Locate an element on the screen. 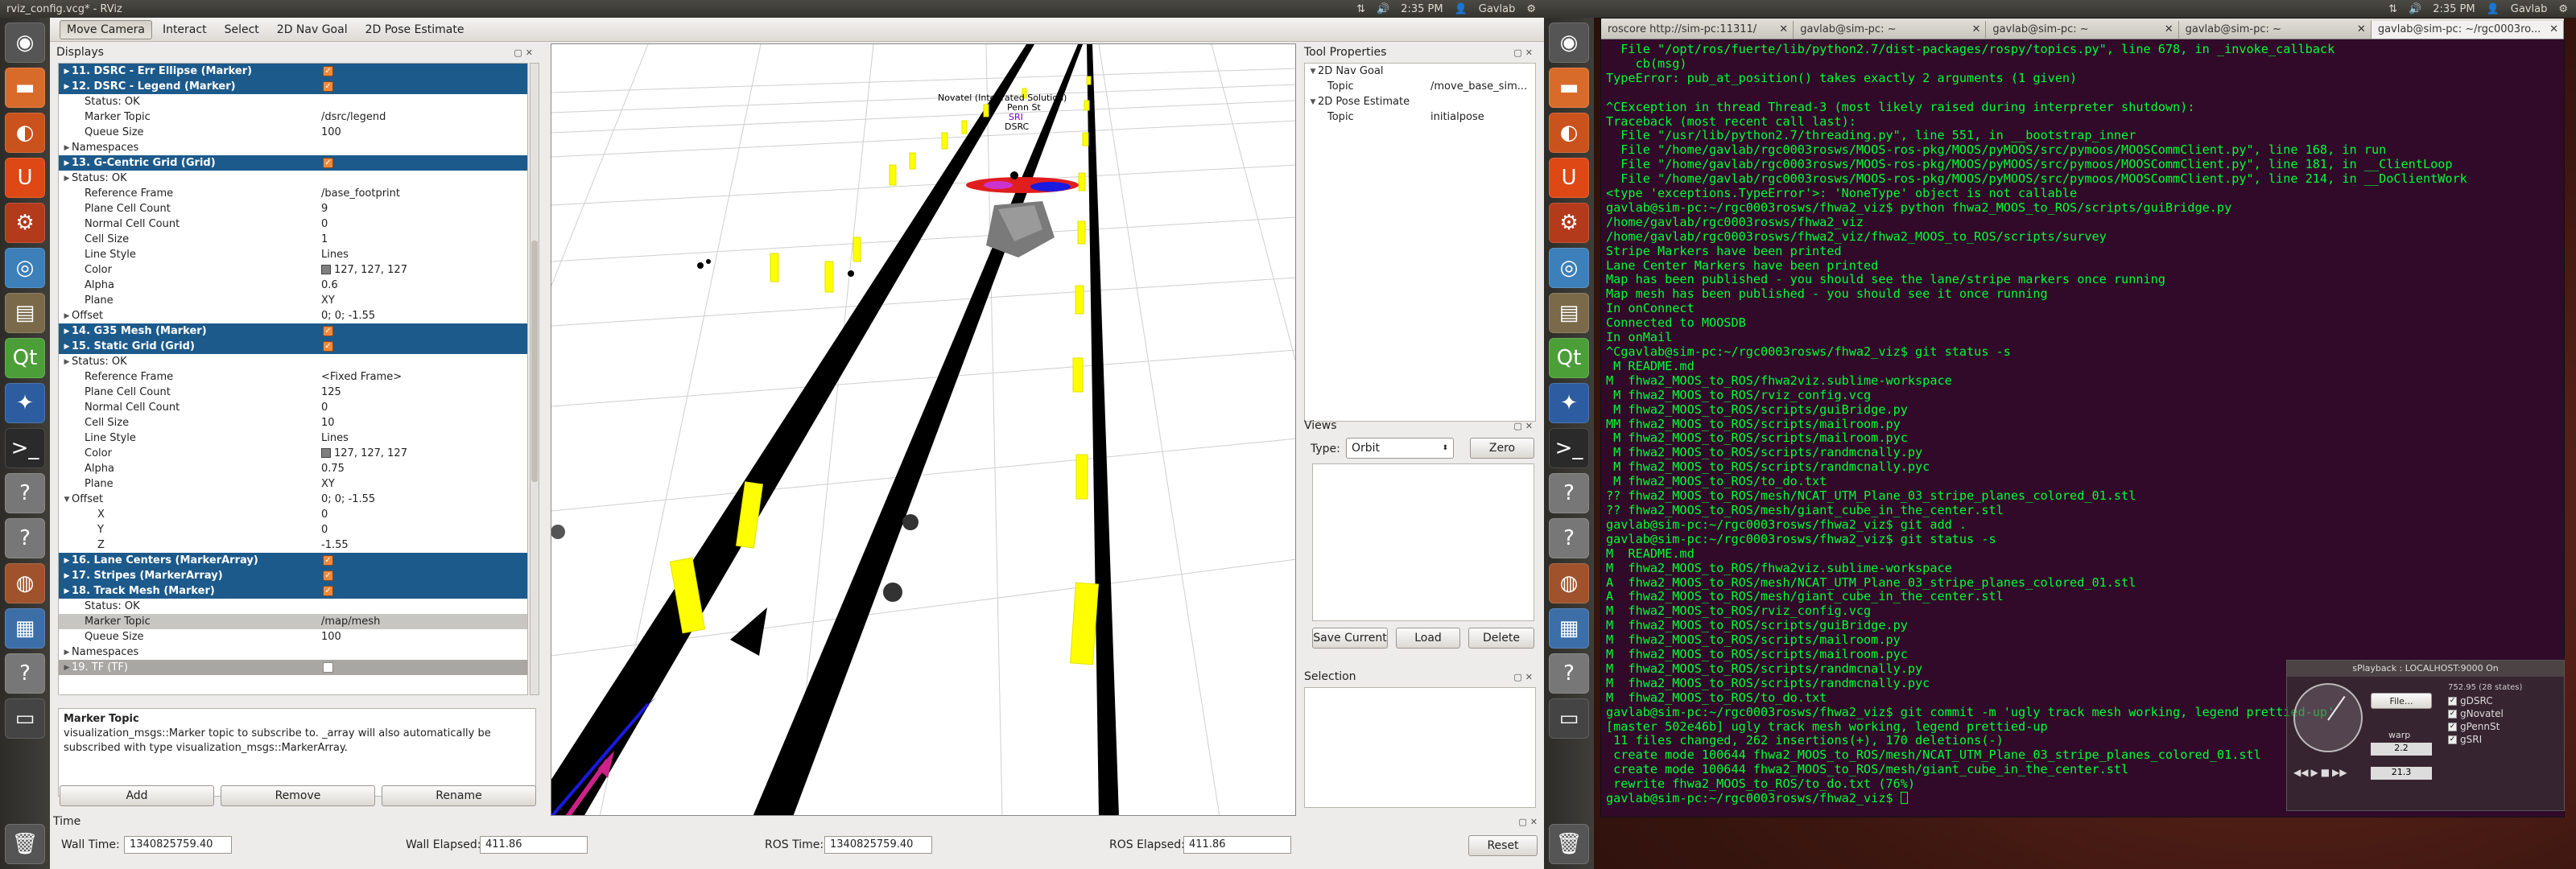 The image size is (2576, 869). home-folder-icon: ▬ is located at coordinates (1569, 88).